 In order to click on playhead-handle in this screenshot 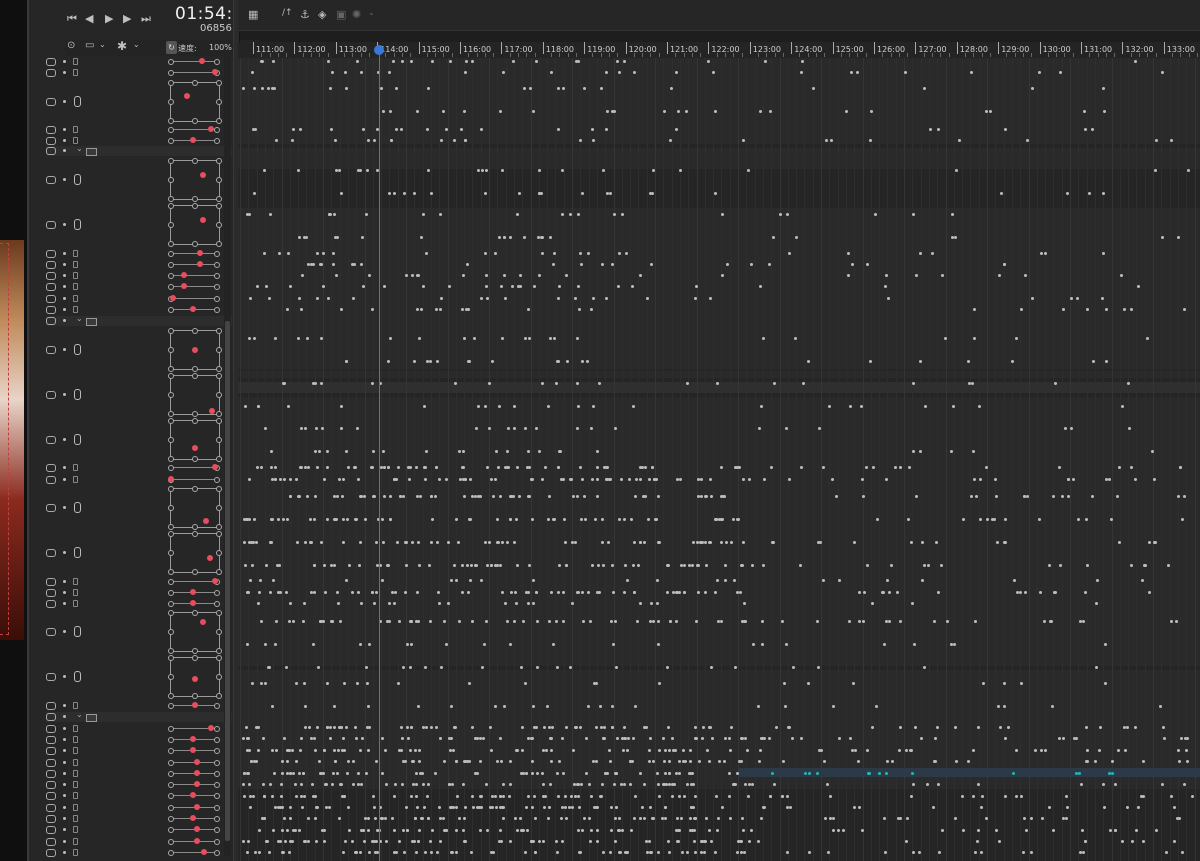, I will do `click(379, 50)`.